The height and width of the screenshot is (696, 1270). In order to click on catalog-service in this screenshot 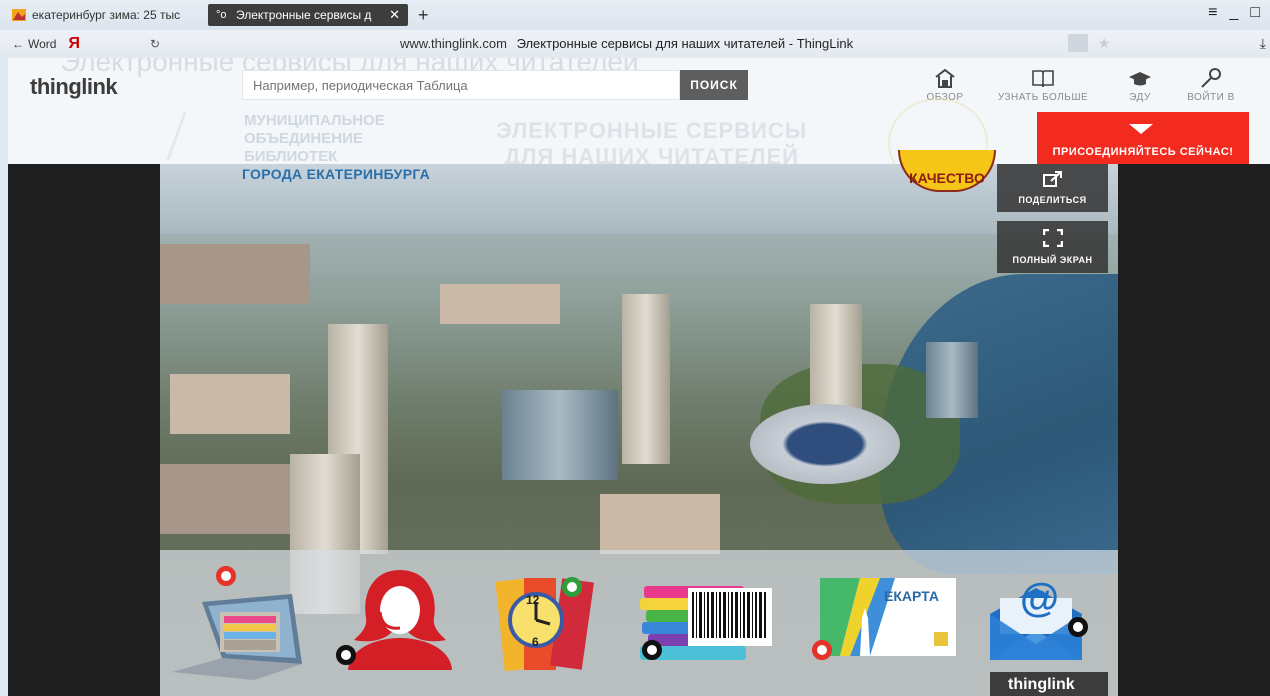, I will do `click(237, 629)`.